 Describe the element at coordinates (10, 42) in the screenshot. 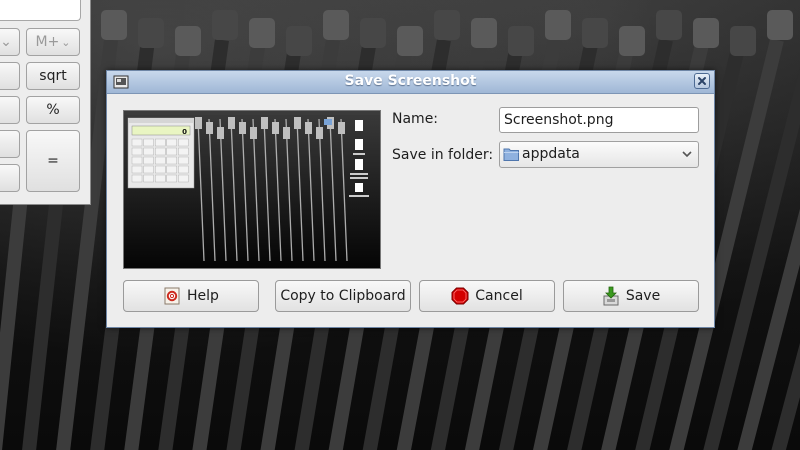

I see `calc-button-partial-1: ⌄` at that location.